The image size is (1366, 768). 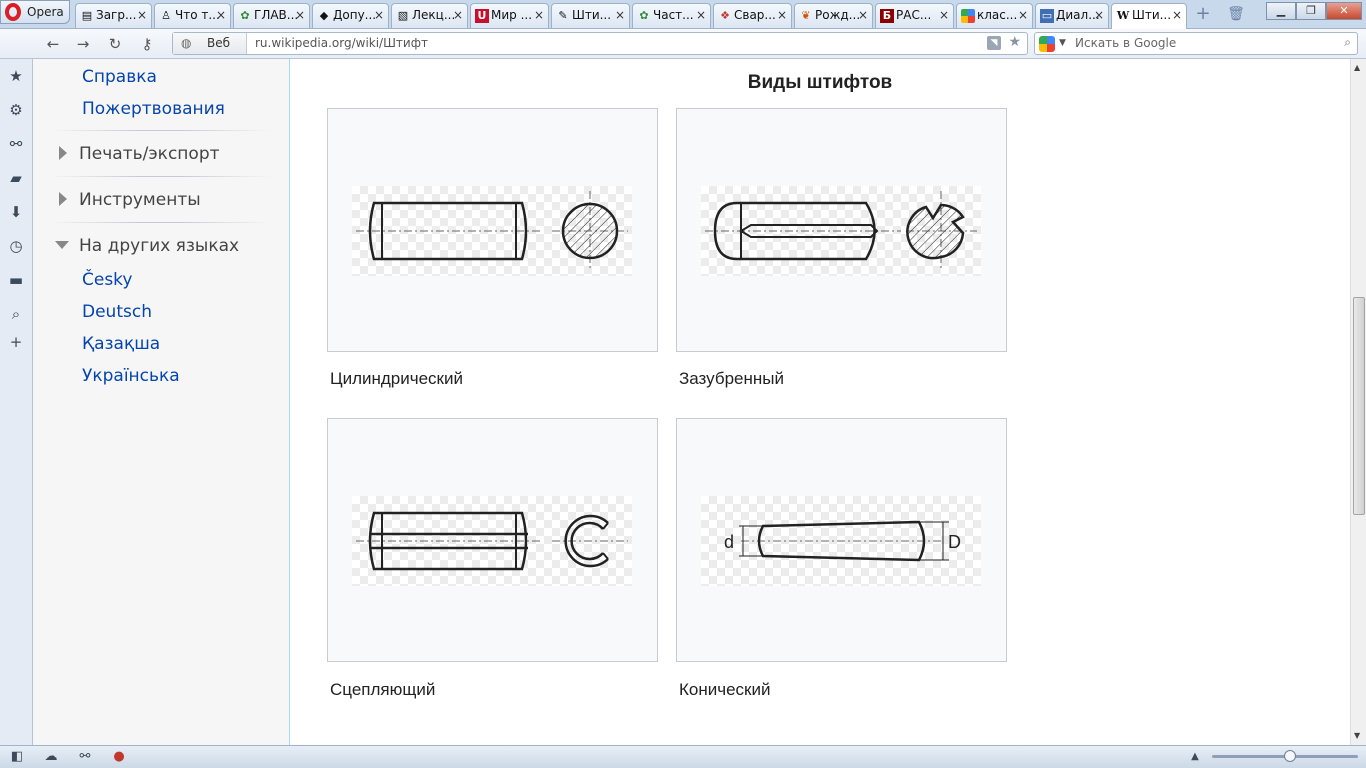 I want to click on gallery-image-box: d D, so click(x=841, y=540).